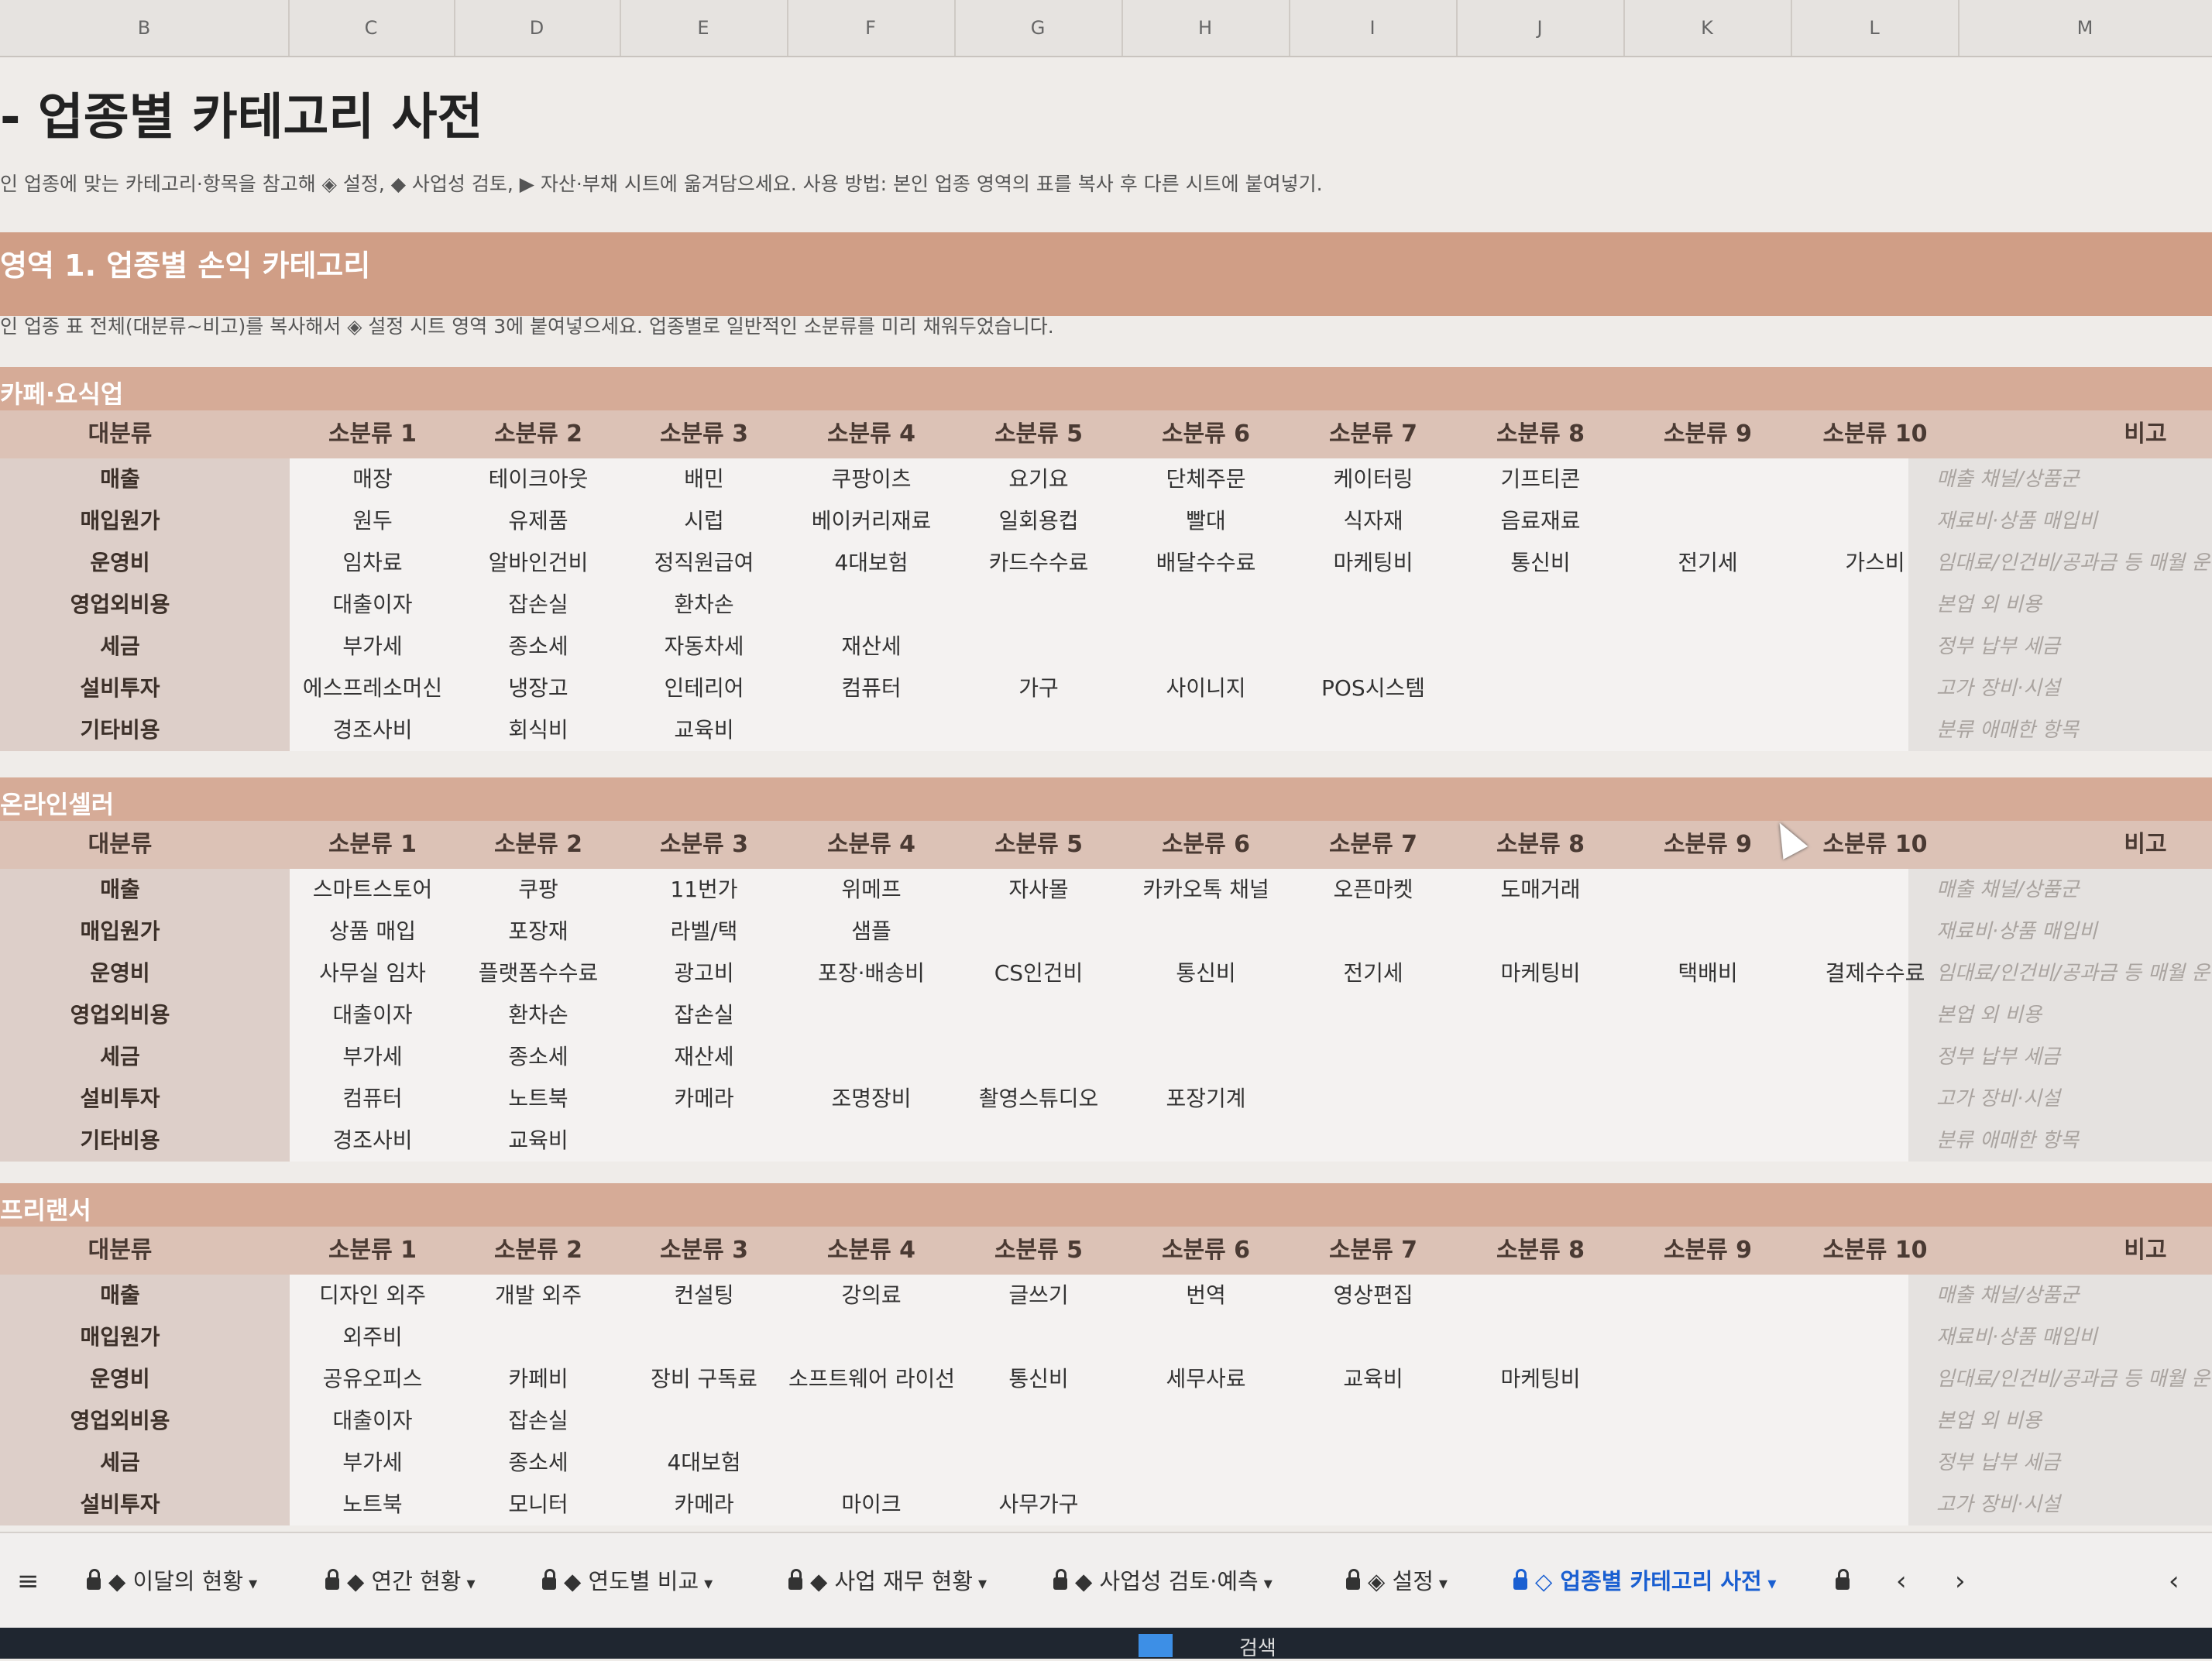 The height and width of the screenshot is (1661, 2212). I want to click on subcategory-cell: 개발 외주, so click(538, 1295).